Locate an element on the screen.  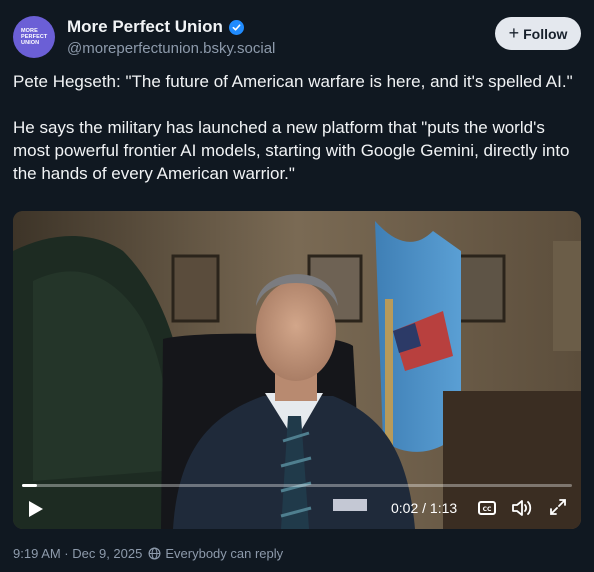
video-progress-bar is located at coordinates (297, 485).